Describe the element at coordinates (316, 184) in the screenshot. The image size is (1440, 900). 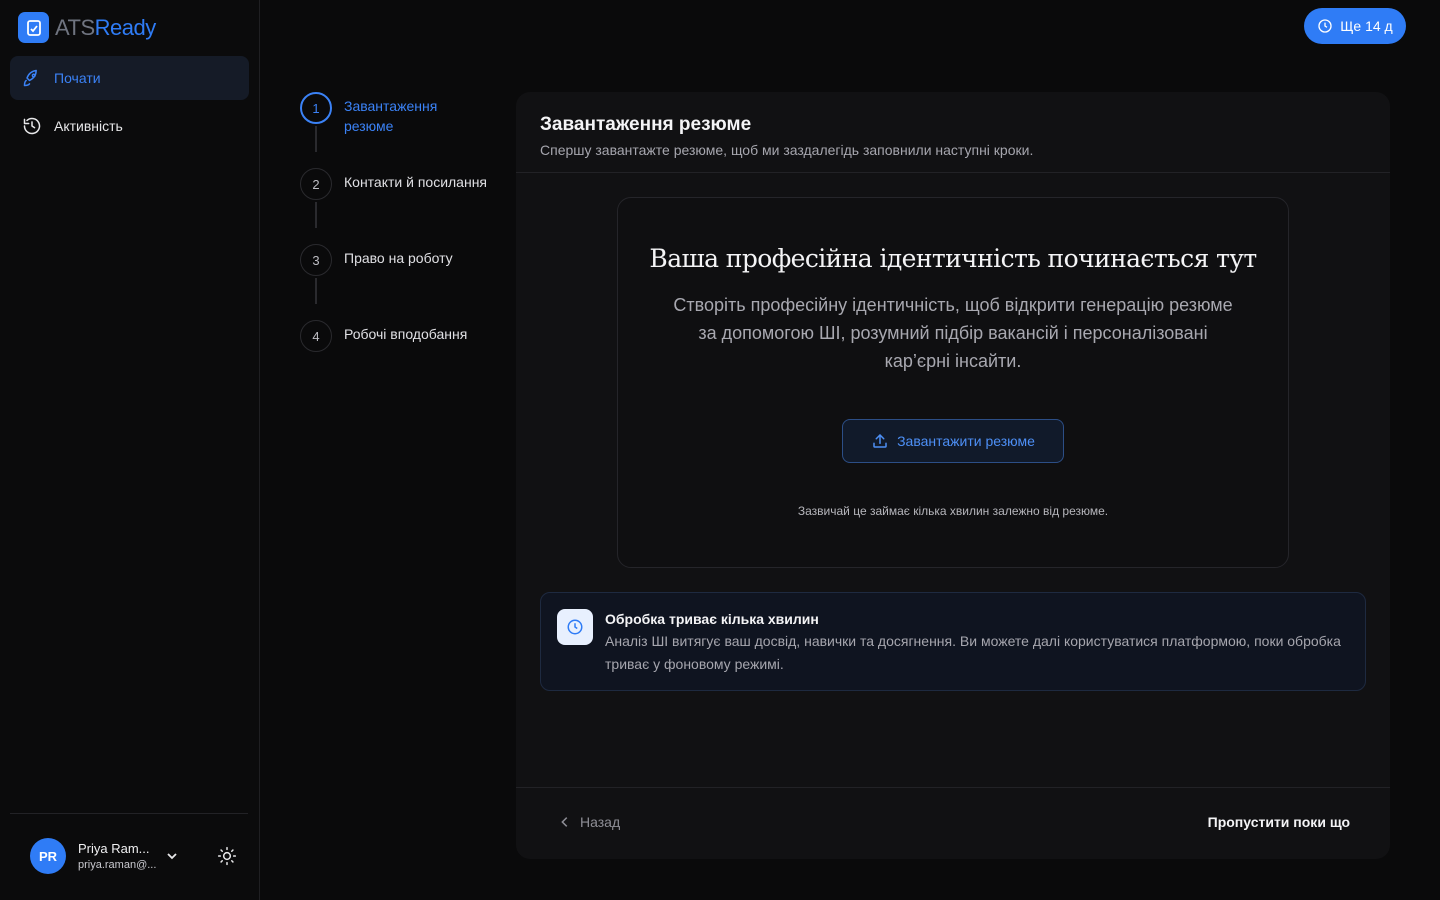
I see `step-number: 2` at that location.